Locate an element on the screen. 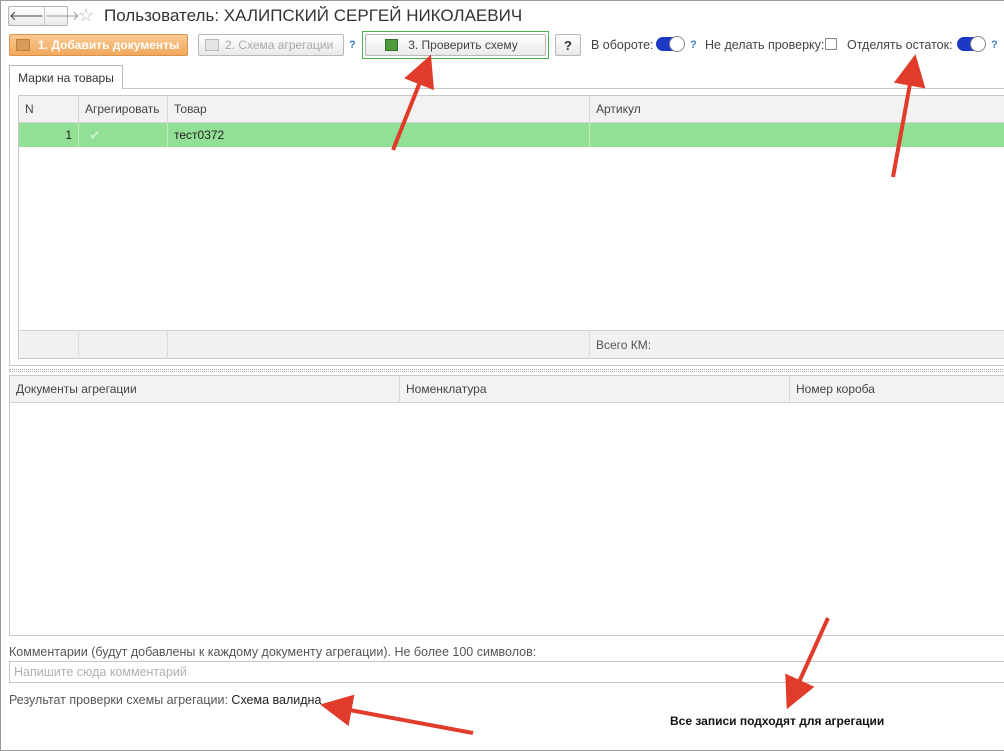  no-check-label: Не делать проверку: is located at coordinates (765, 45).